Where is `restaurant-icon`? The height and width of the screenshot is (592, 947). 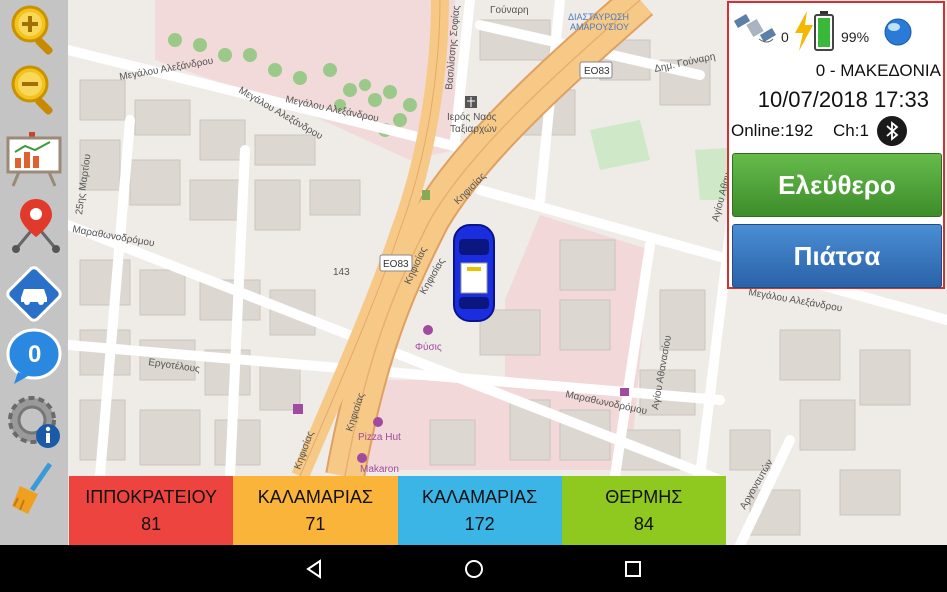
restaurant-icon is located at coordinates (378, 422).